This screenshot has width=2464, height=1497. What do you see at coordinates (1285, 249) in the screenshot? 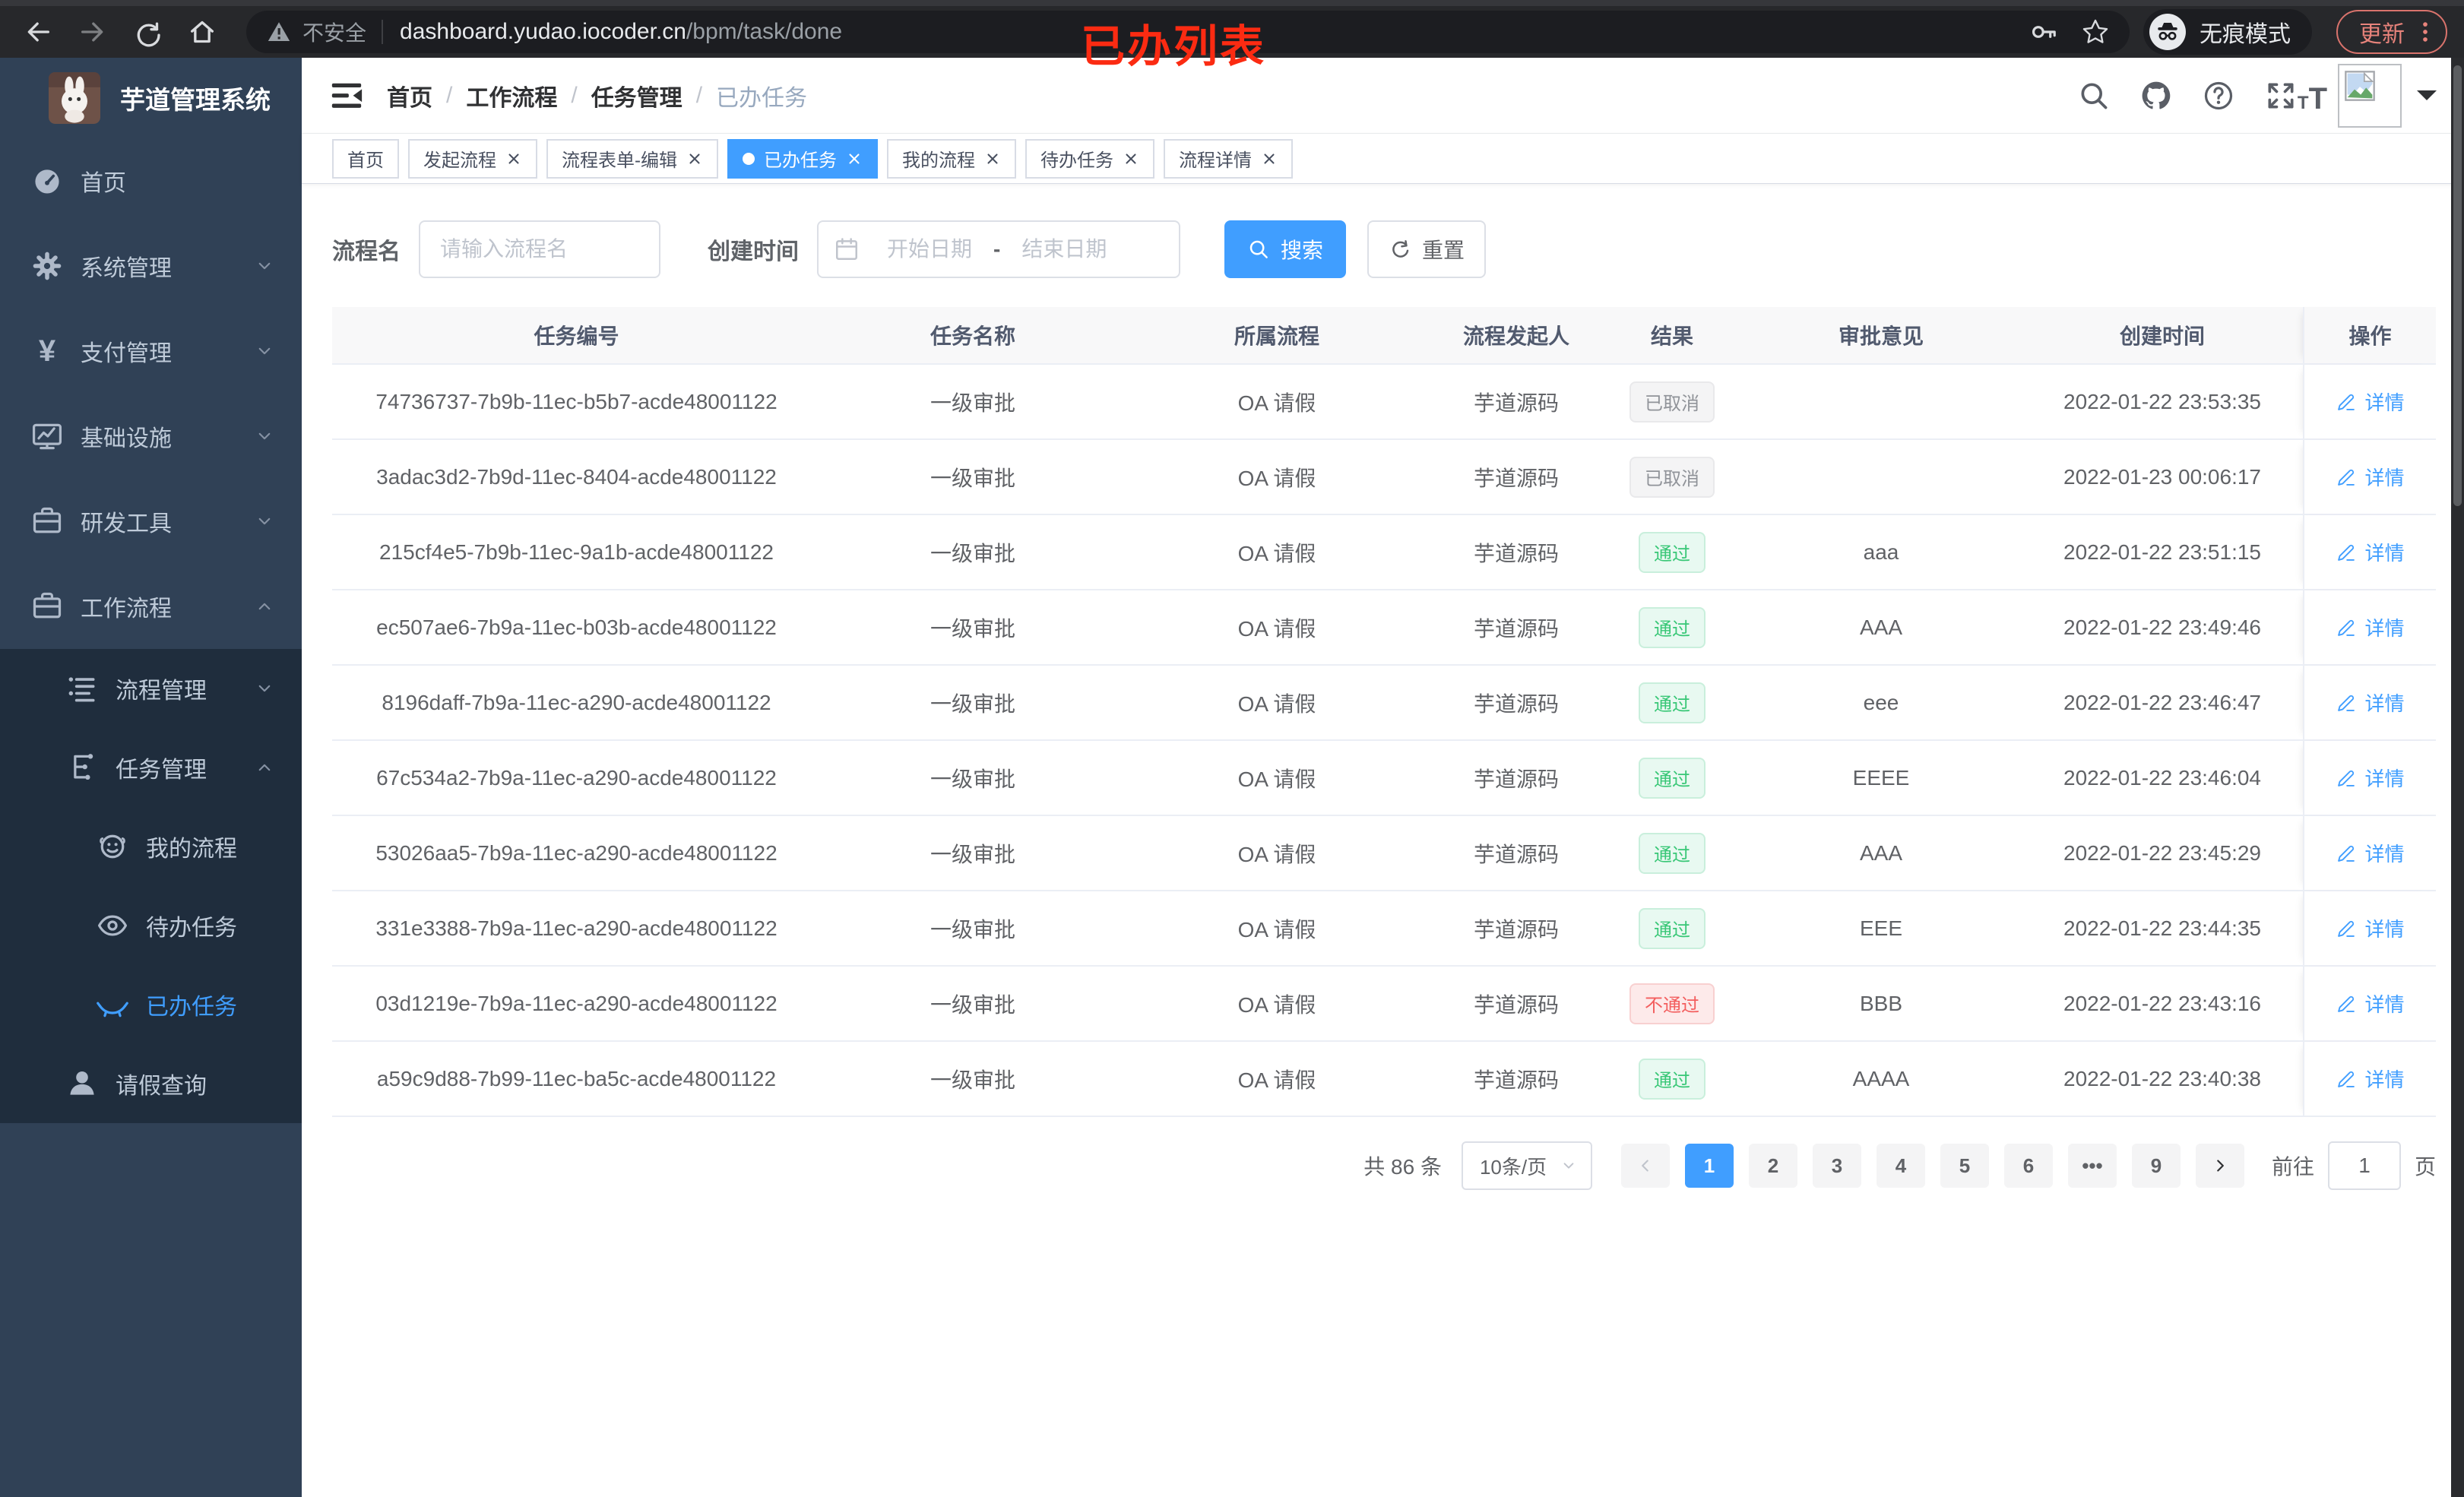
I see `search-button: 搜索` at bounding box center [1285, 249].